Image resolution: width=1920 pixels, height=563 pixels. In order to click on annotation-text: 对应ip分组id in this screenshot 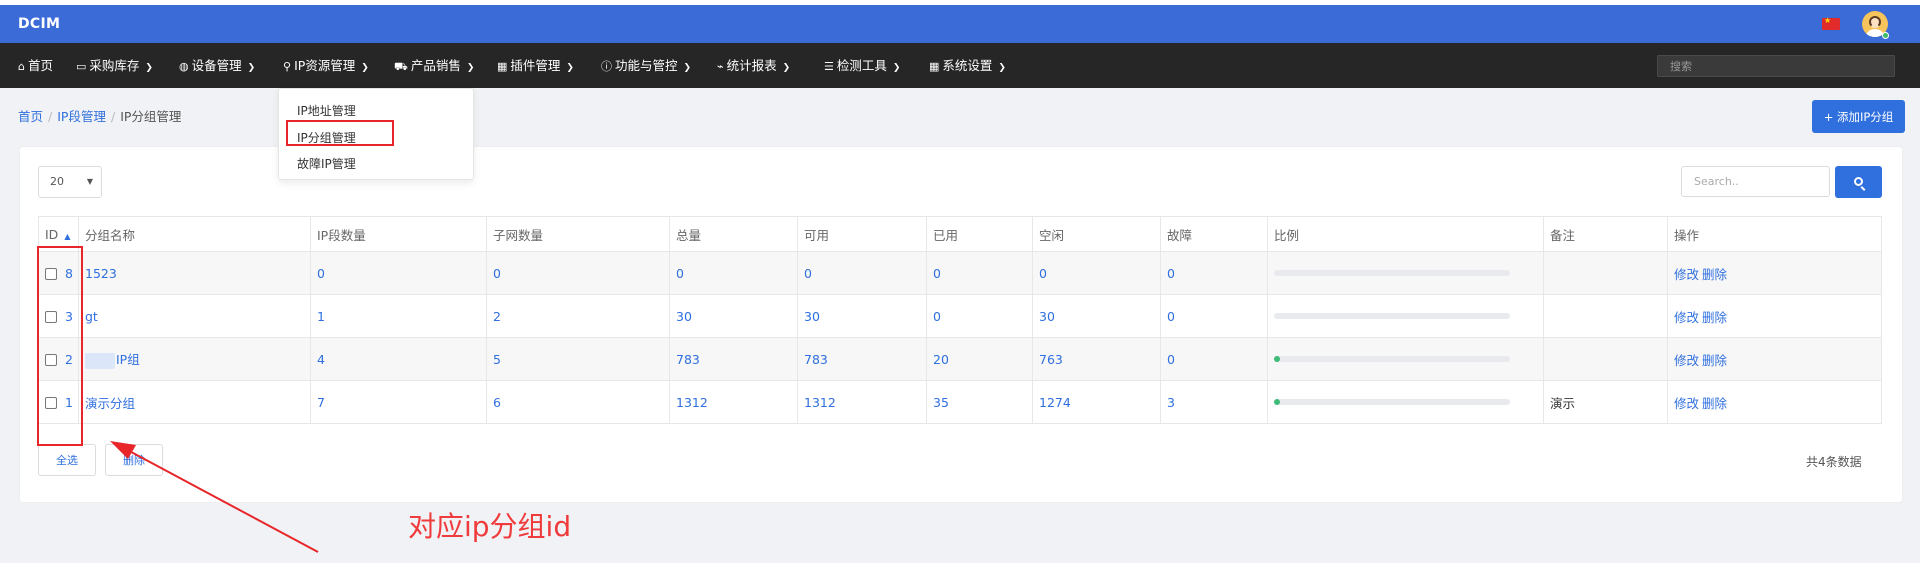, I will do `click(490, 526)`.